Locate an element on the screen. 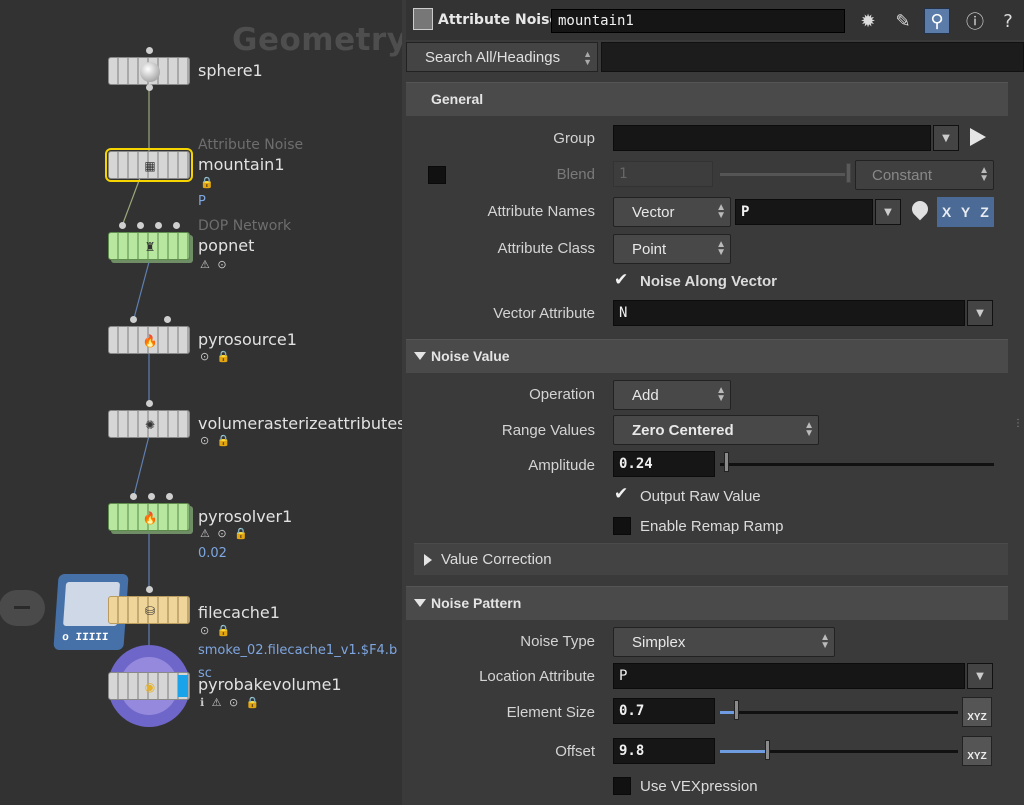 This screenshot has height=805, width=1024. display-flag is located at coordinates (183, 686).